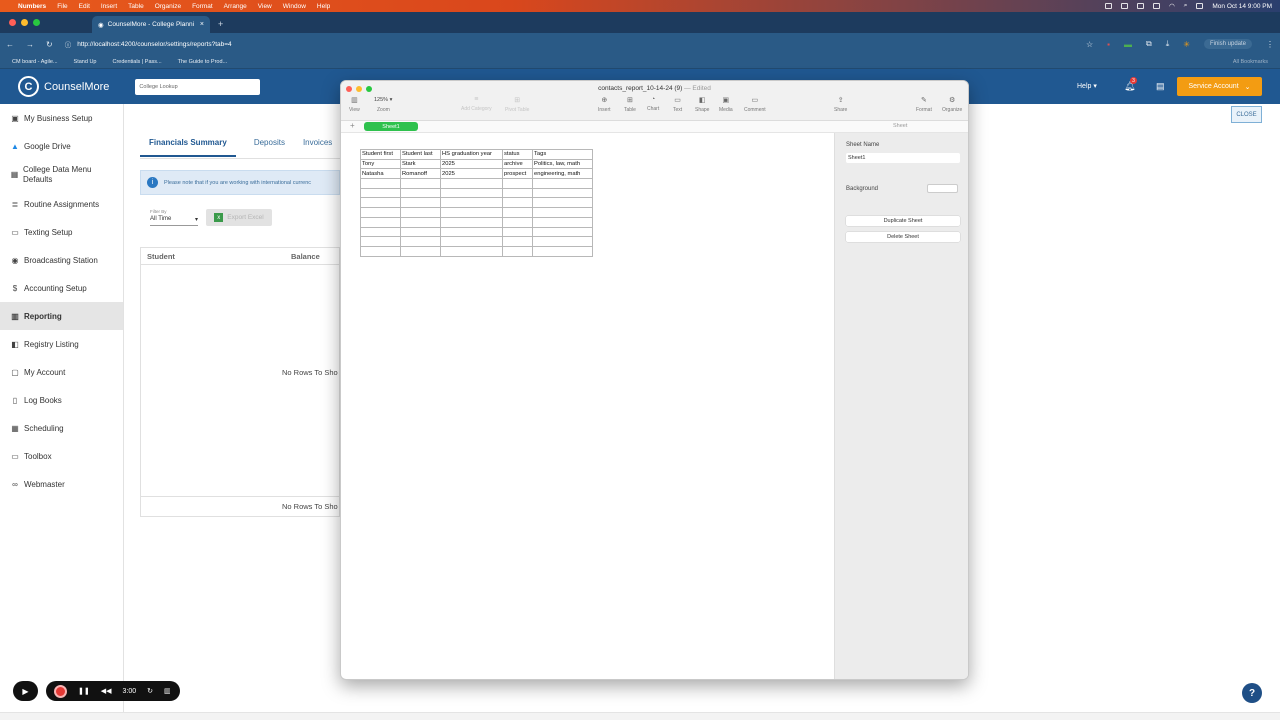 The height and width of the screenshot is (720, 1280). What do you see at coordinates (49, 44) in the screenshot?
I see `reload-icon: ↻` at bounding box center [49, 44].